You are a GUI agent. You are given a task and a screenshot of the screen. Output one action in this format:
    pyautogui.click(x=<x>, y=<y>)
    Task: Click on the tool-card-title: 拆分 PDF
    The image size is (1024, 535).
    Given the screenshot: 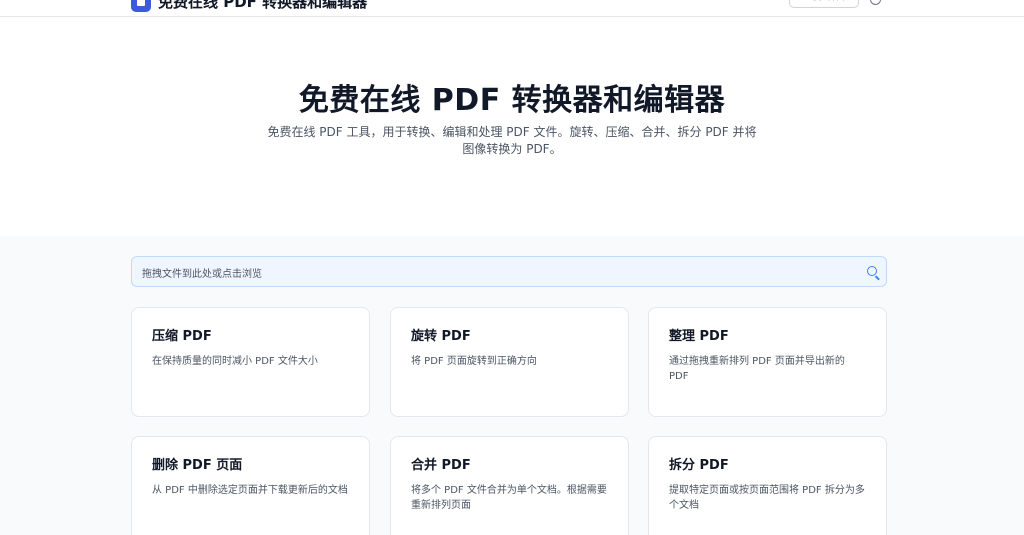 What is the action you would take?
    pyautogui.click(x=699, y=465)
    